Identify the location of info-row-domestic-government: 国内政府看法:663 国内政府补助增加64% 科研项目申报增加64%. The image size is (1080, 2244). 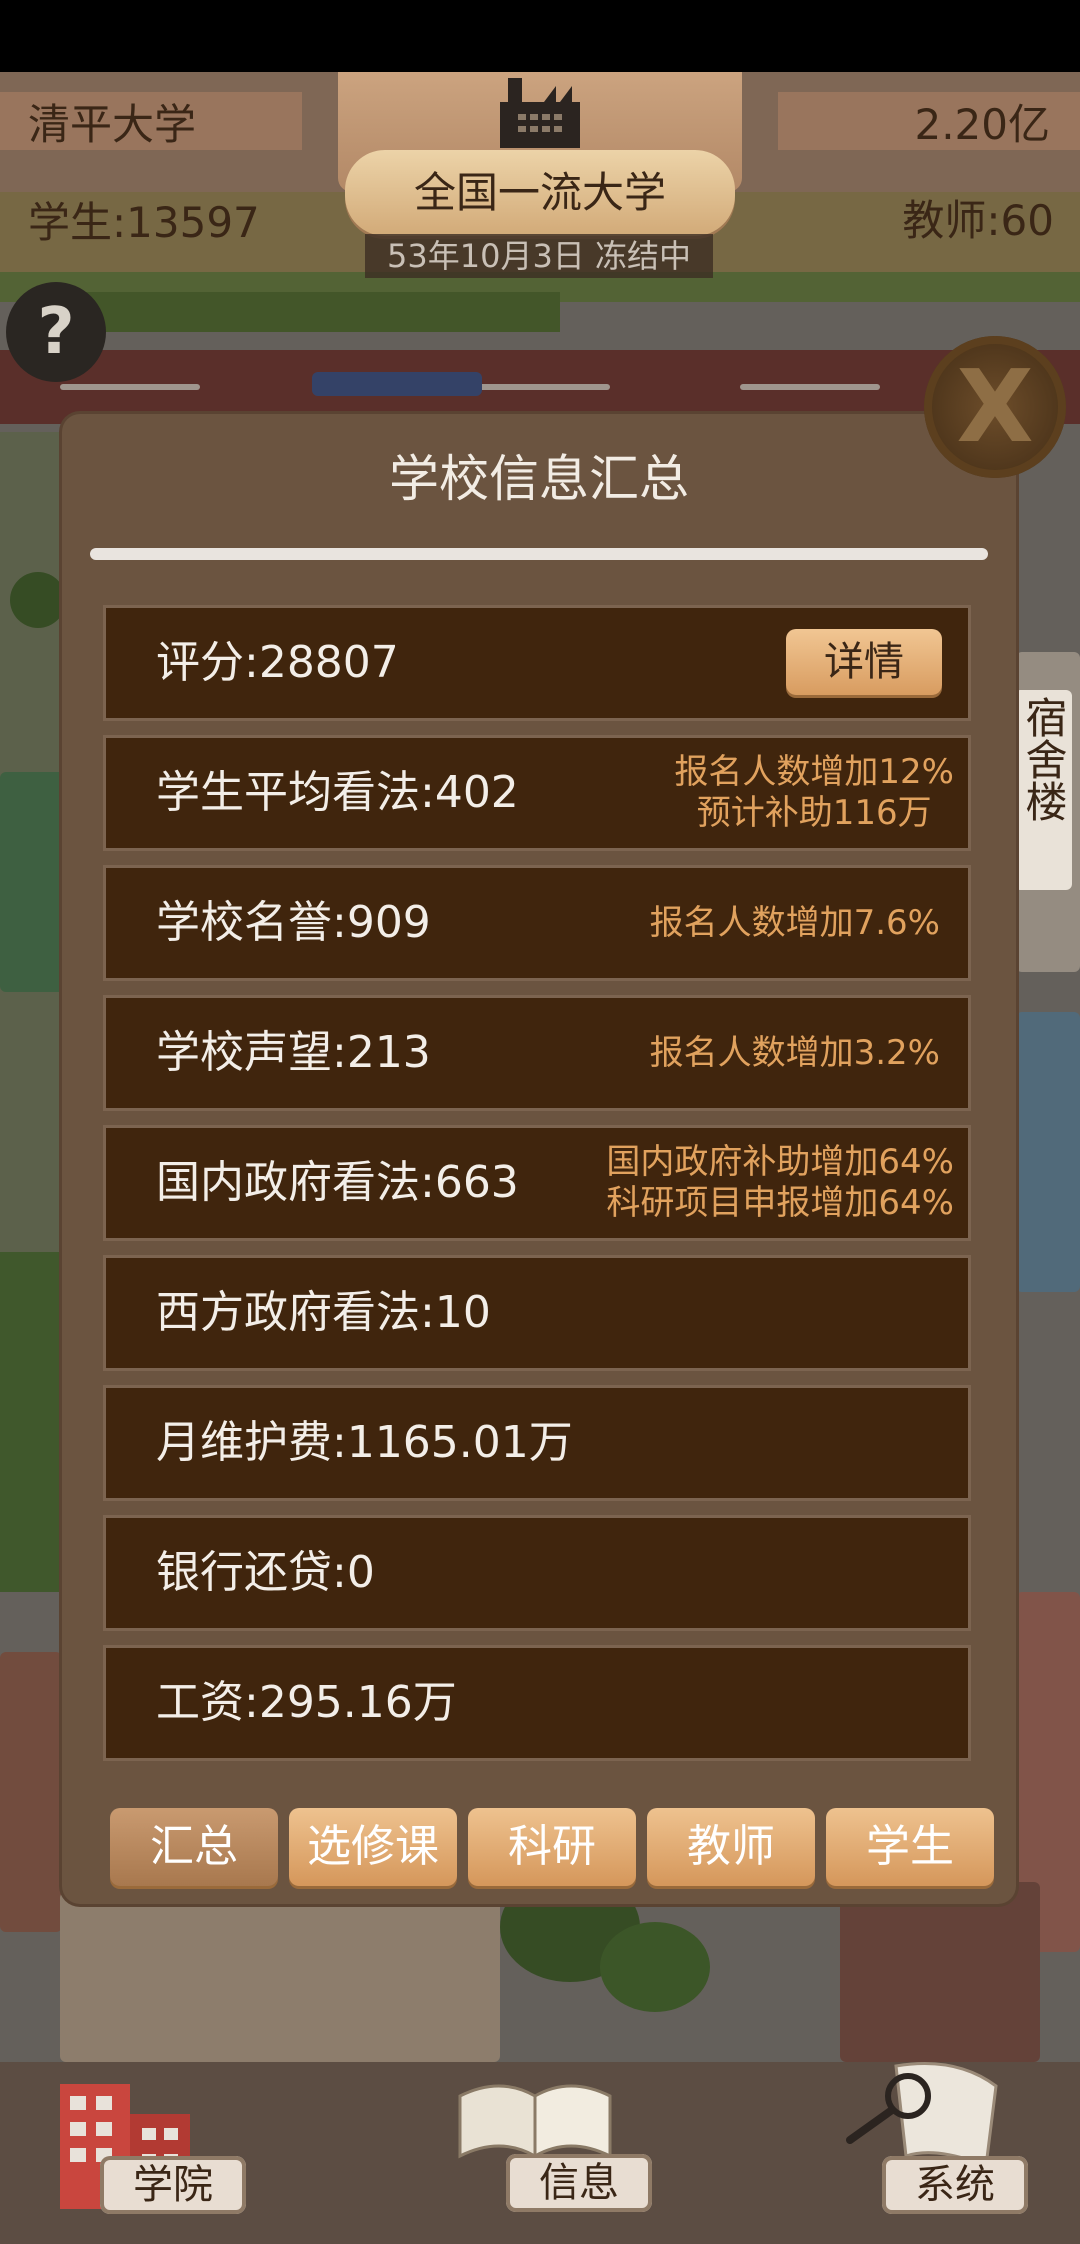
(537, 1183).